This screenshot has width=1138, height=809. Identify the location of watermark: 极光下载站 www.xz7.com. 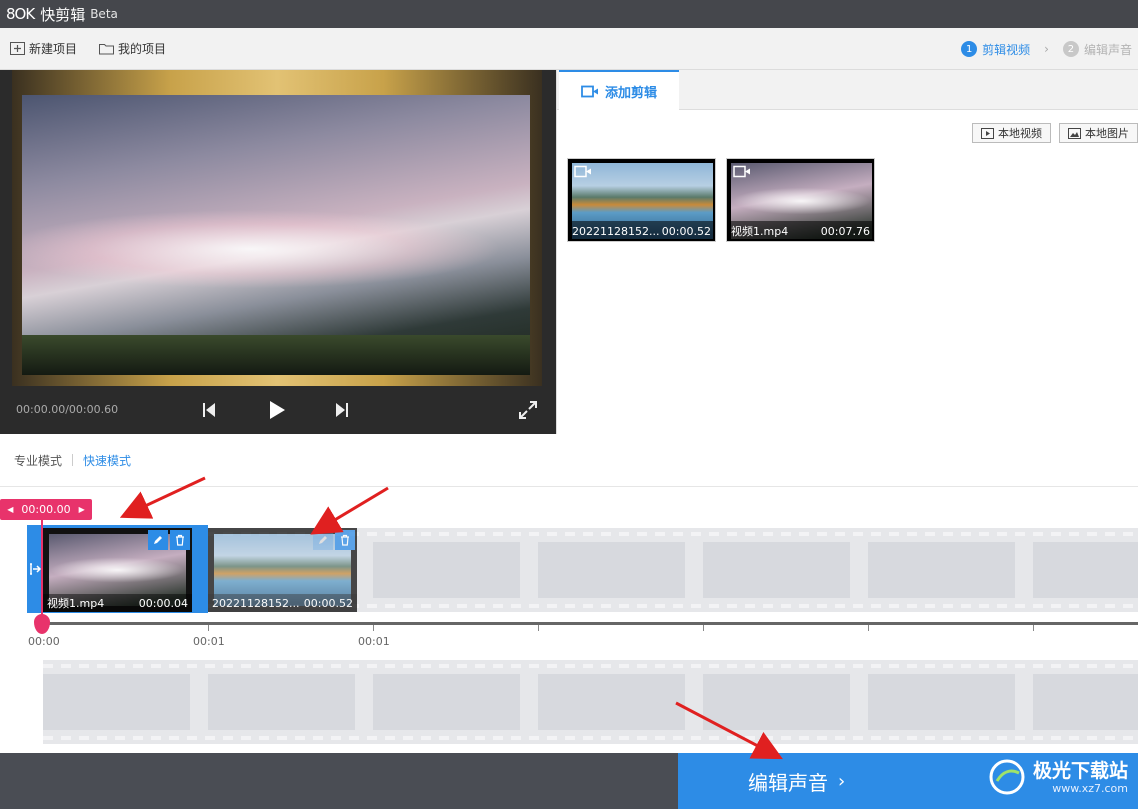
(1057, 777).